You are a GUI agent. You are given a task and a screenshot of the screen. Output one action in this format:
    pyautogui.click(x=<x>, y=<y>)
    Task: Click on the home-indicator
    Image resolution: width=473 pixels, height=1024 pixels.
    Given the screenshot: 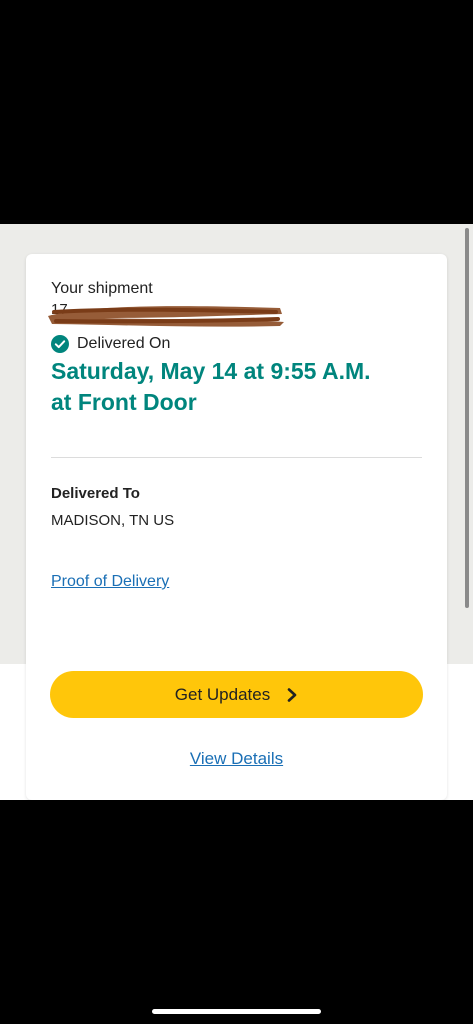 What is the action you would take?
    pyautogui.click(x=236, y=1011)
    